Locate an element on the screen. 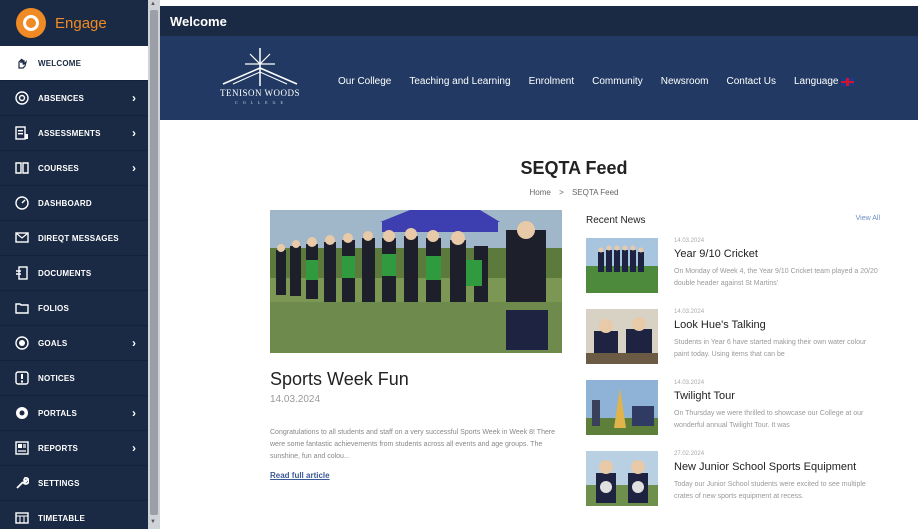  site-nav-our-college: Our College is located at coordinates (364, 81).